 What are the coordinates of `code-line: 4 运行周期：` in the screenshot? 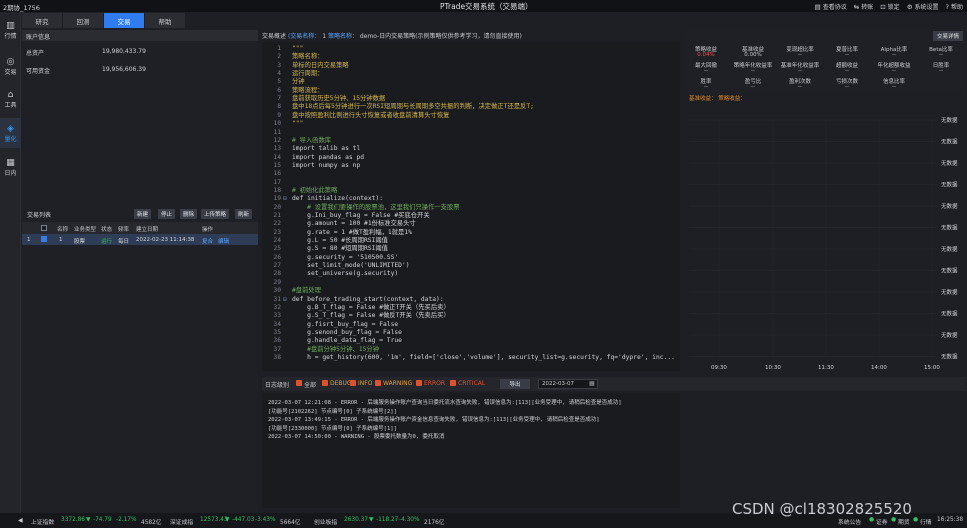 It's located at (471, 74).